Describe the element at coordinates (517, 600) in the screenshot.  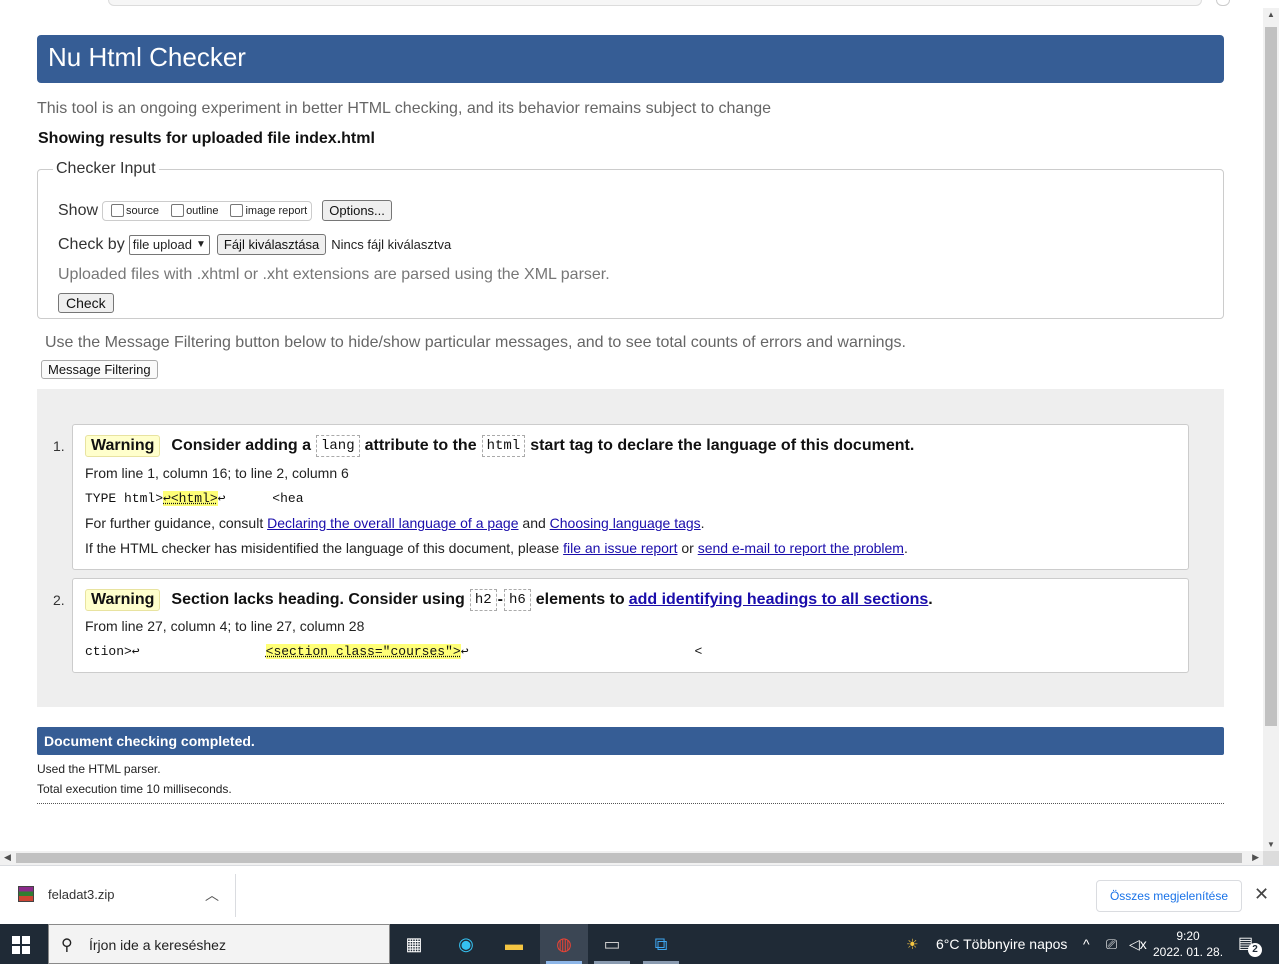
I see `code-h6: h6` at that location.